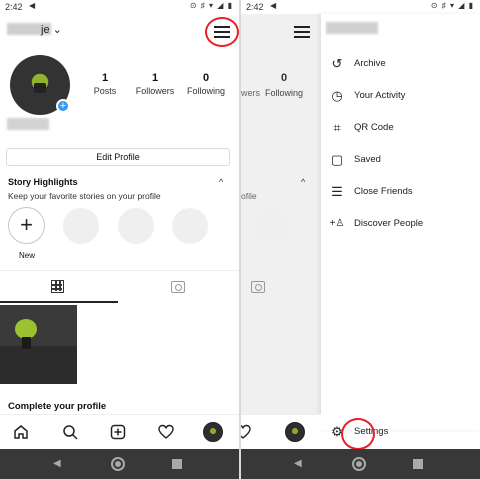 The image size is (480, 479). What do you see at coordinates (118, 157) in the screenshot?
I see `edit-profile-button: Edit Profile` at bounding box center [118, 157].